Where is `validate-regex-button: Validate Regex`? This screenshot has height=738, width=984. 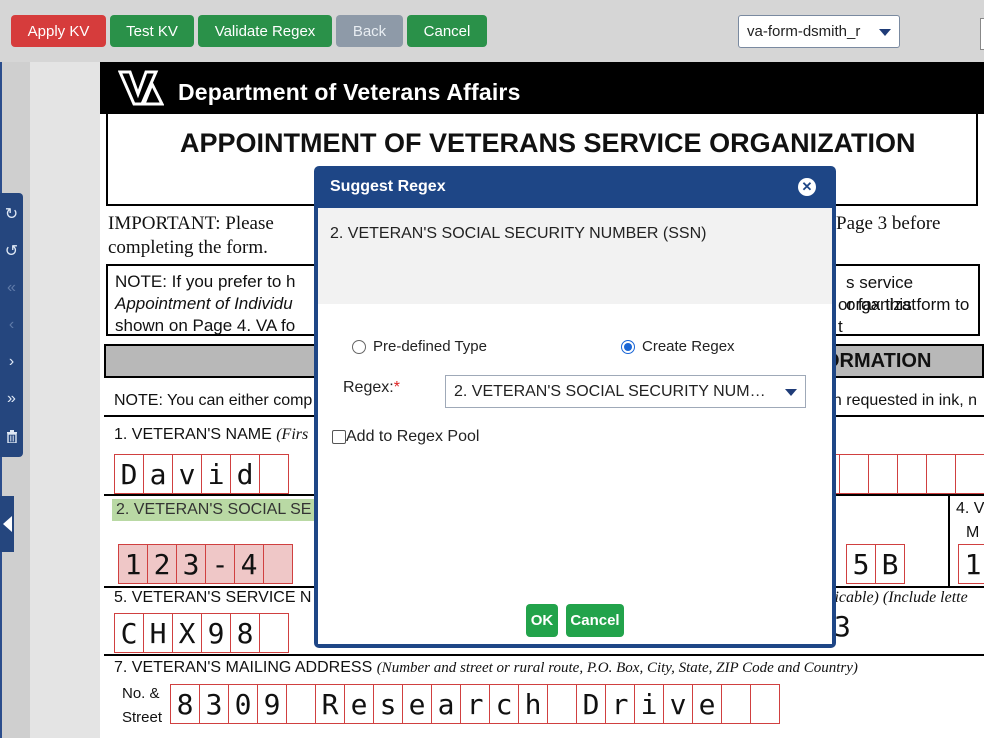 validate-regex-button: Validate Regex is located at coordinates (265, 31).